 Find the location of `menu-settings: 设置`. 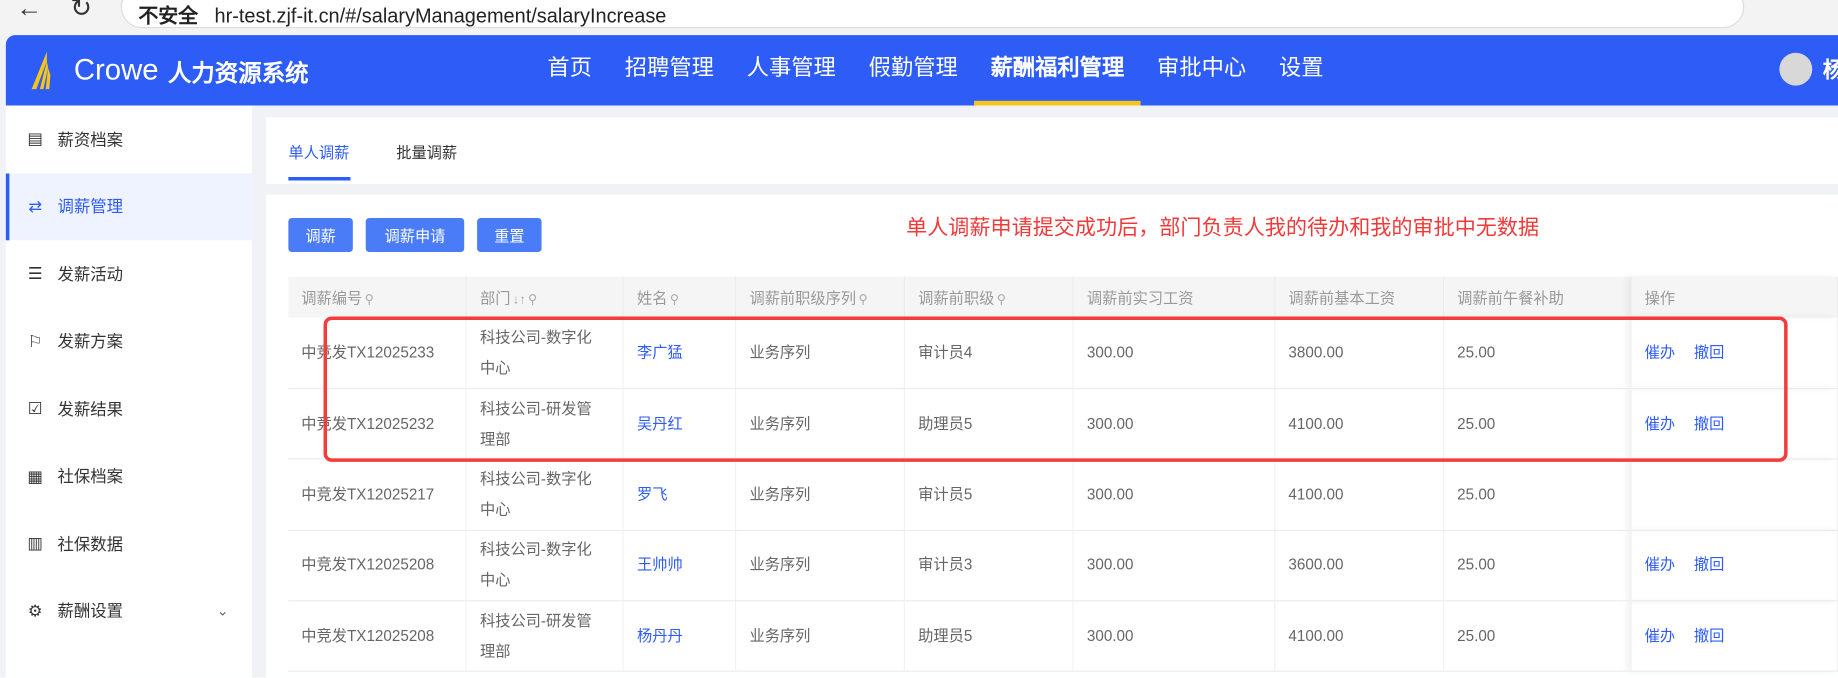

menu-settings: 设置 is located at coordinates (1301, 70).